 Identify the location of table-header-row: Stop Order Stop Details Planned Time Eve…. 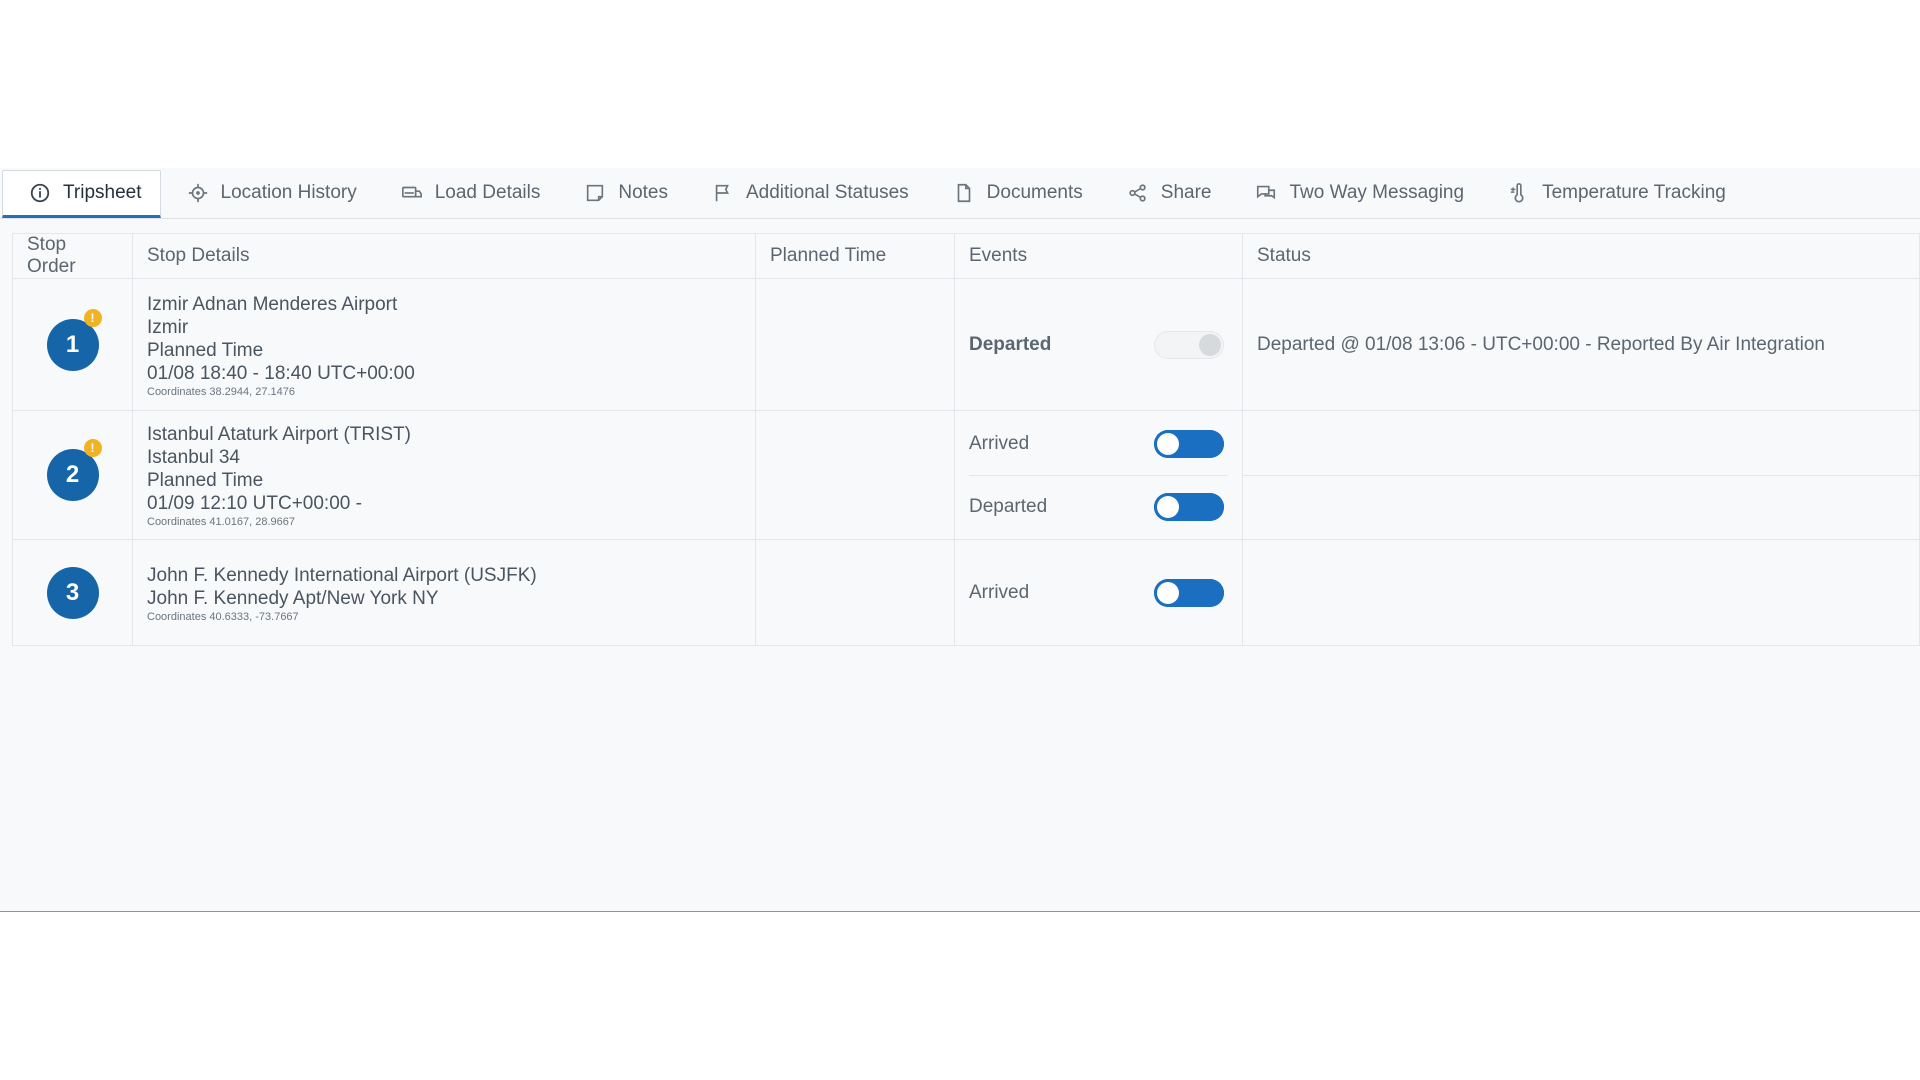
(966, 256).